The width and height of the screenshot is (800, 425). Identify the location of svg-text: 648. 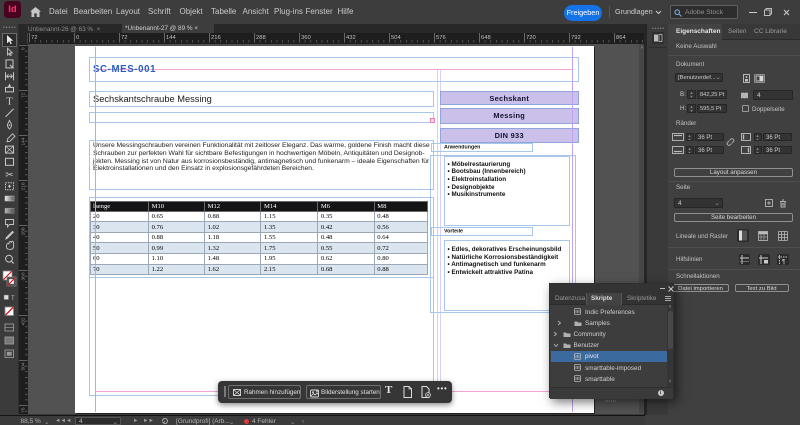
(486, 38).